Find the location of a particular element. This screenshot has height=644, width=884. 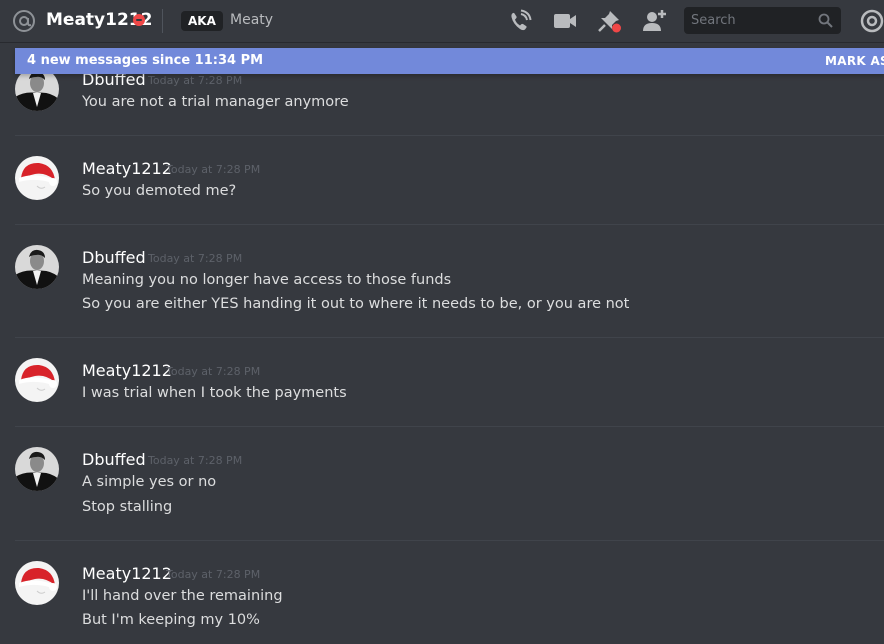

message-text: I'll hand over the remaining is located at coordinates (182, 596).